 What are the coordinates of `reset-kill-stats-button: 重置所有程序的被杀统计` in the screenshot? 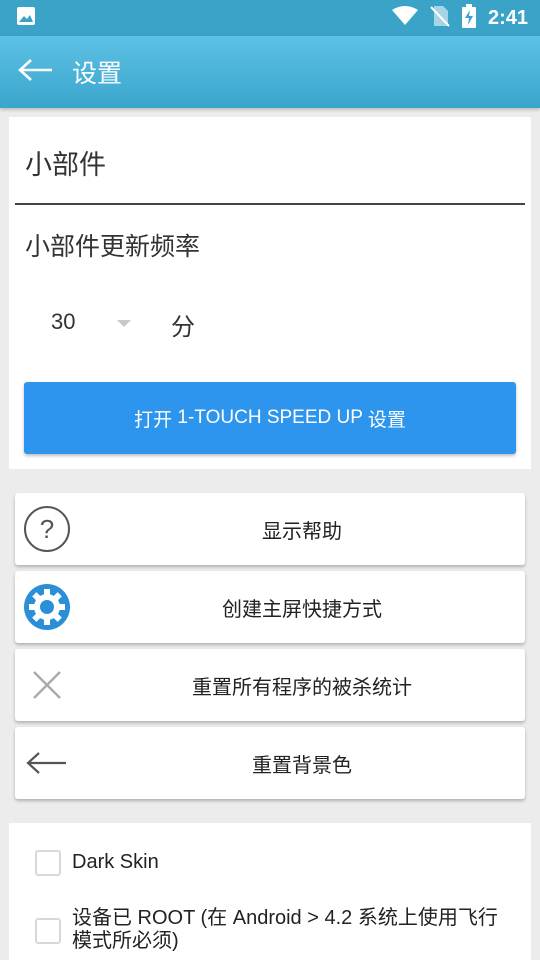 It's located at (270, 685).